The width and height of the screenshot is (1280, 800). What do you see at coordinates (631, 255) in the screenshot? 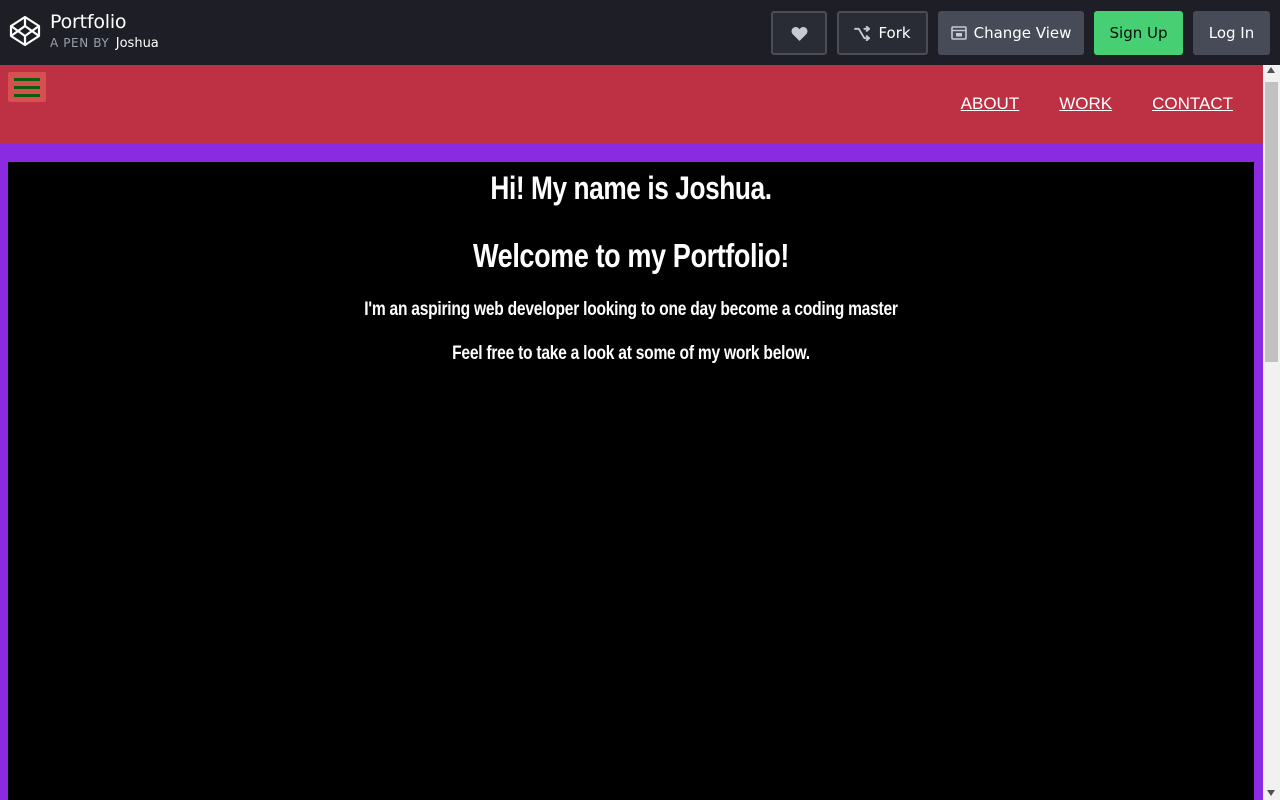
I see `welcome-subheading: Welcome to my Portfolio!` at bounding box center [631, 255].